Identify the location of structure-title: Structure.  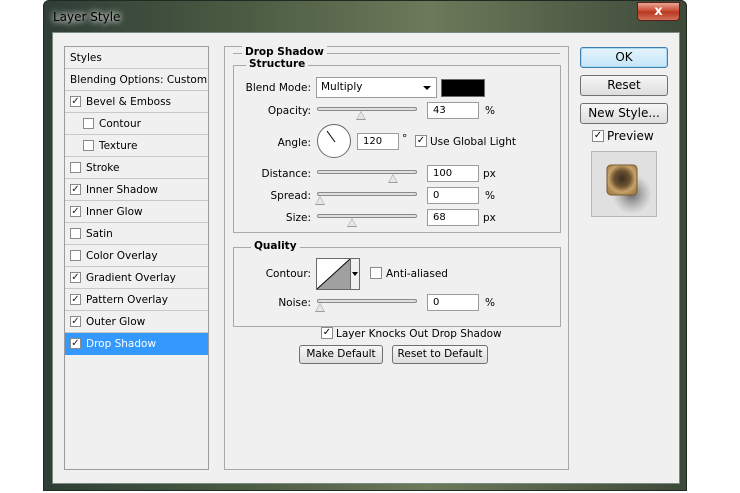
(277, 64).